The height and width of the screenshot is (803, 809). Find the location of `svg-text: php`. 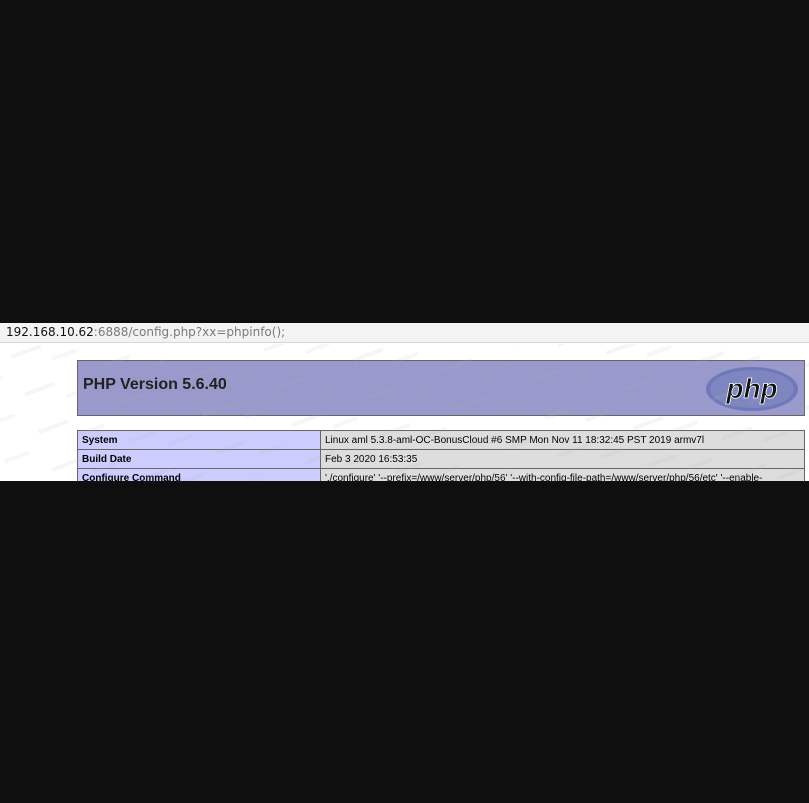

svg-text: php is located at coordinates (751, 388).